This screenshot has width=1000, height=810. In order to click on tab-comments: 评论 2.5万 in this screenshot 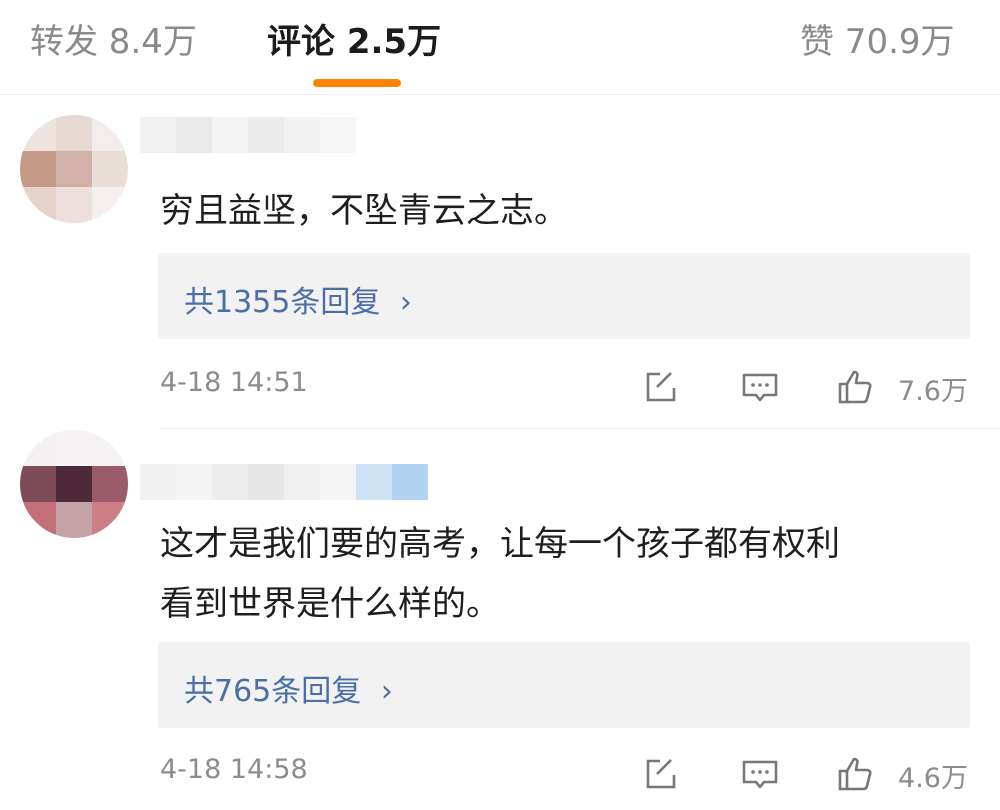, I will do `click(354, 38)`.